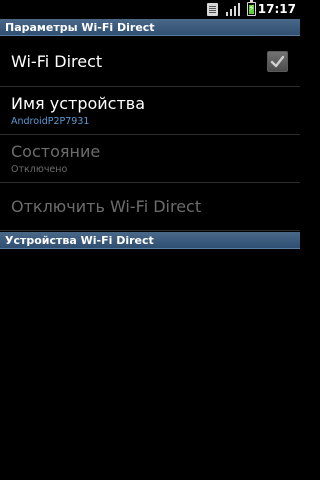  I want to click on checkmark-icon, so click(277, 61).